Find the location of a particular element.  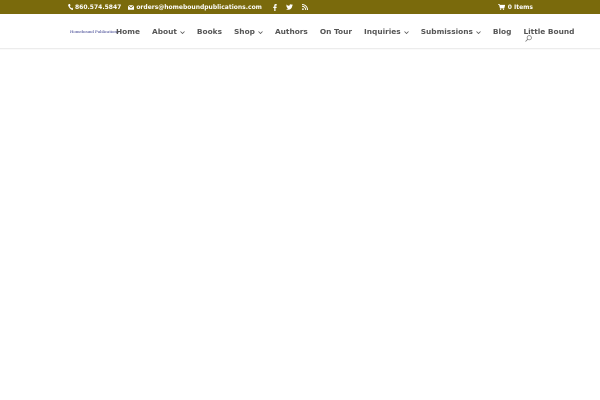

nav-item-about: About is located at coordinates (168, 31).